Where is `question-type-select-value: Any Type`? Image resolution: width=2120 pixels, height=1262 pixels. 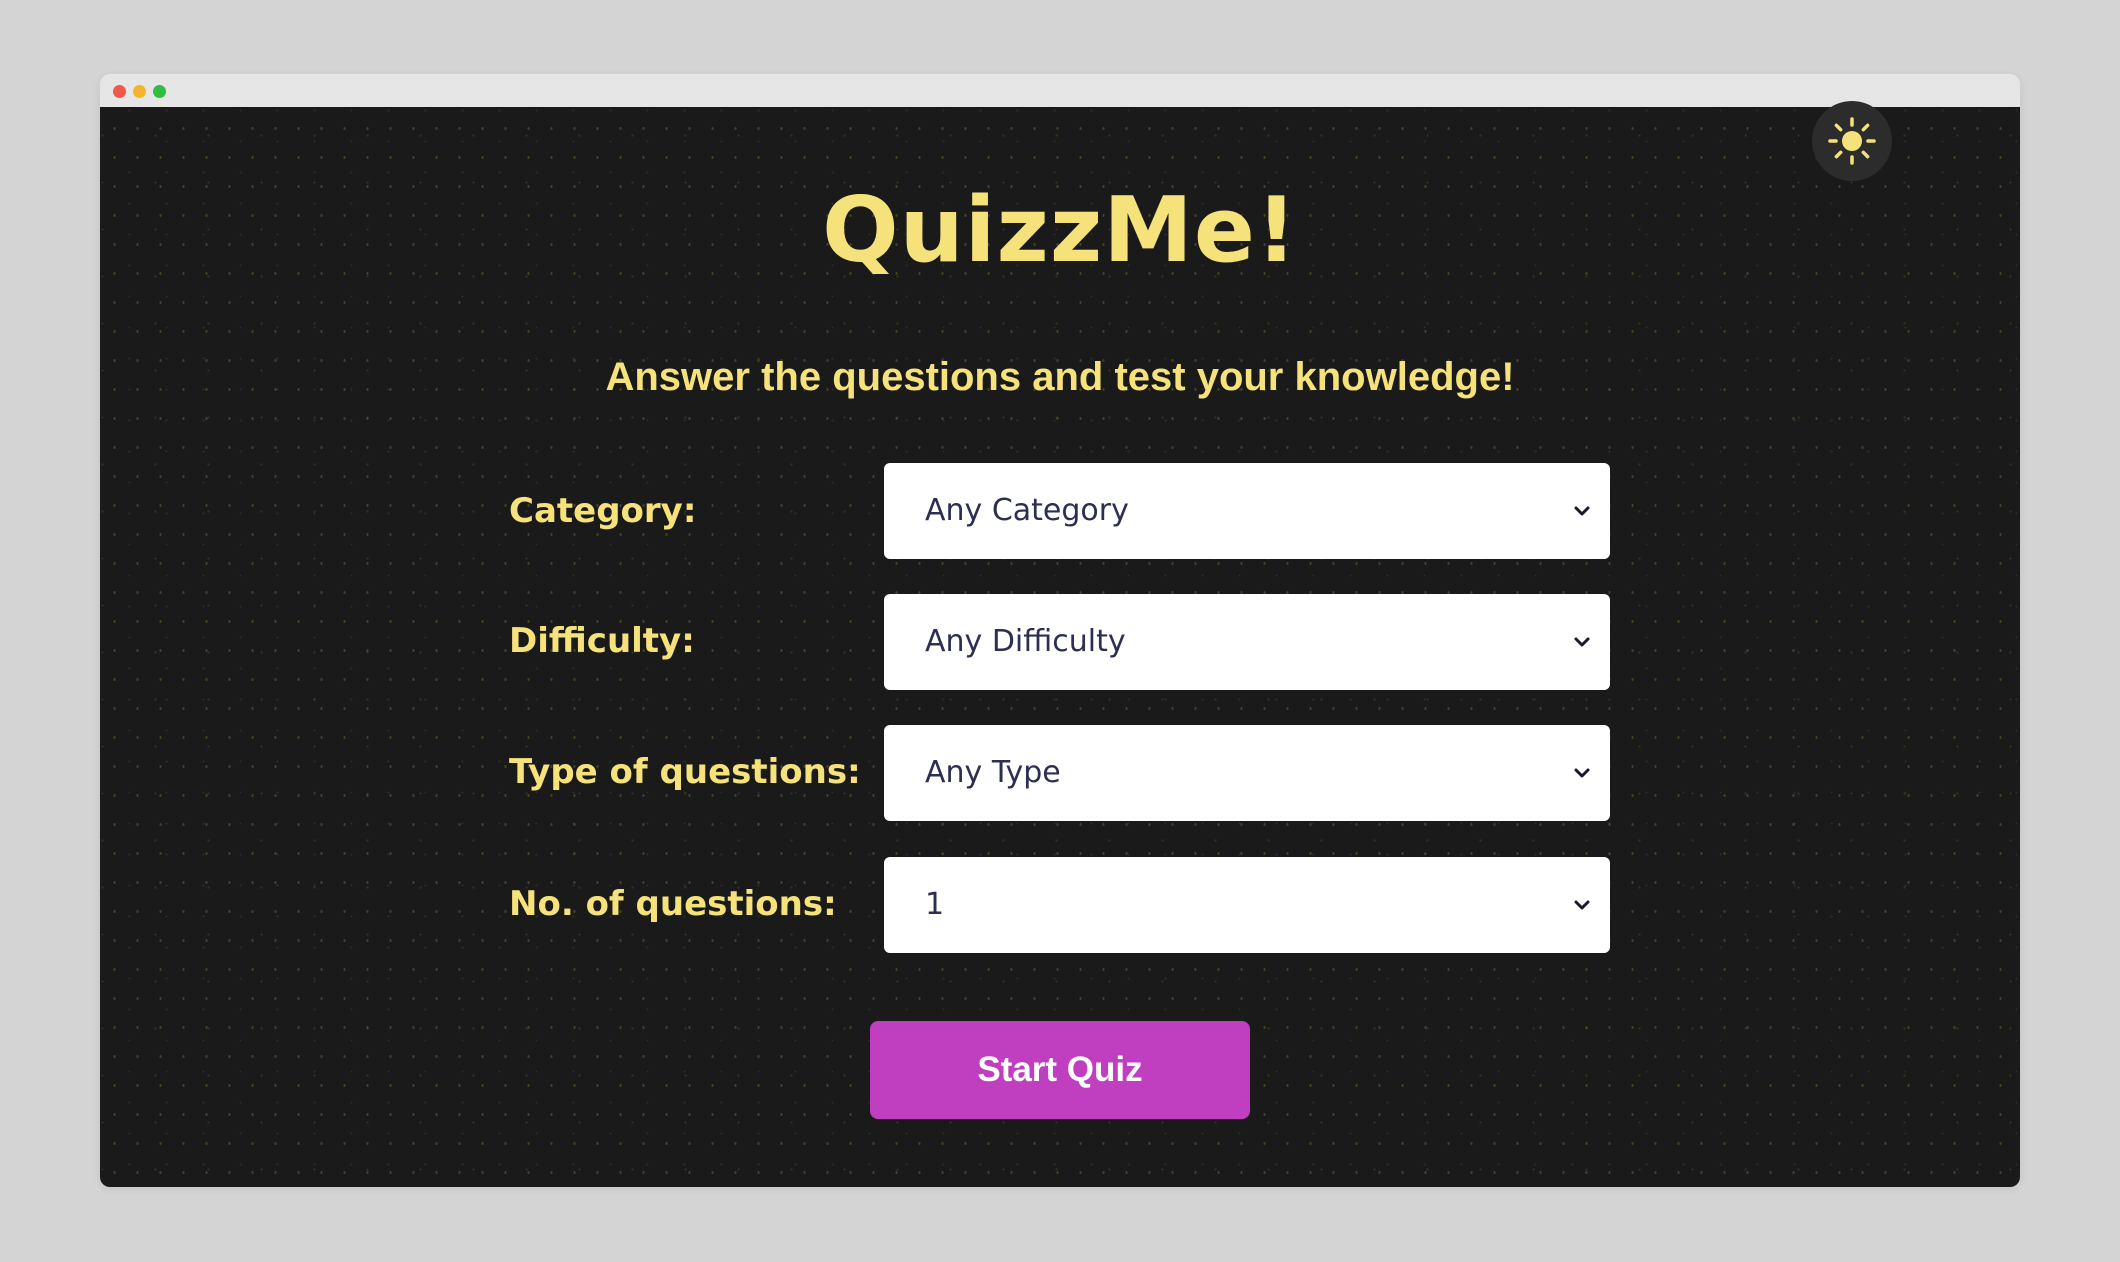 question-type-select-value: Any Type is located at coordinates (993, 772).